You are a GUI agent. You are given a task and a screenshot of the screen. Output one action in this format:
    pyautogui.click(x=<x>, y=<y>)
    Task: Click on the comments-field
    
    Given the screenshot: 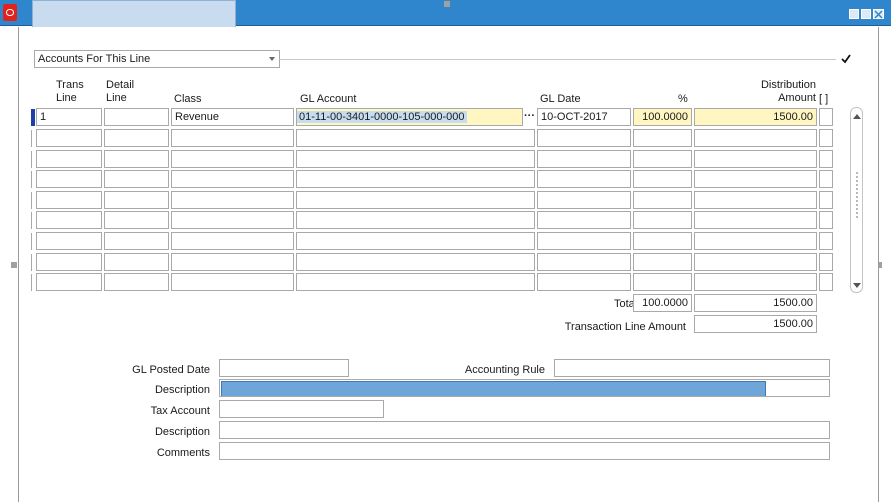 What is the action you would take?
    pyautogui.click(x=524, y=451)
    